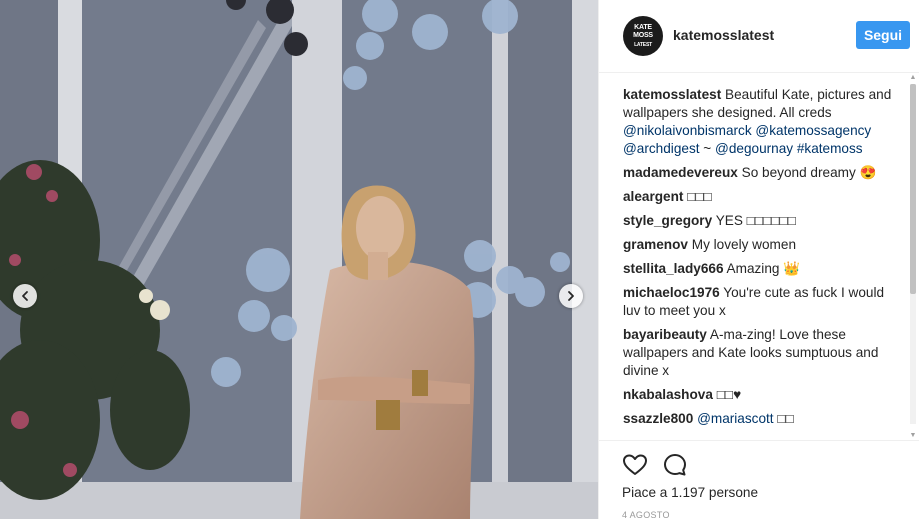 The image size is (919, 520). What do you see at coordinates (680, 172) in the screenshot?
I see `comment-username: madamedevereux` at bounding box center [680, 172].